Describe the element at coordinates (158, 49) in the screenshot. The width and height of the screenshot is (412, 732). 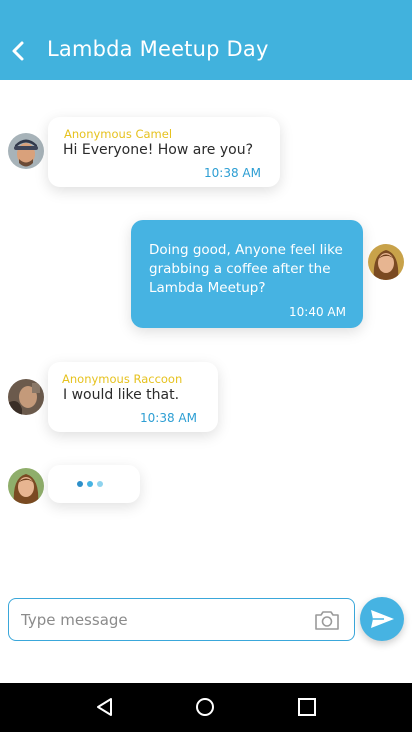
I see `chat-title: Lambda Meetup Day` at that location.